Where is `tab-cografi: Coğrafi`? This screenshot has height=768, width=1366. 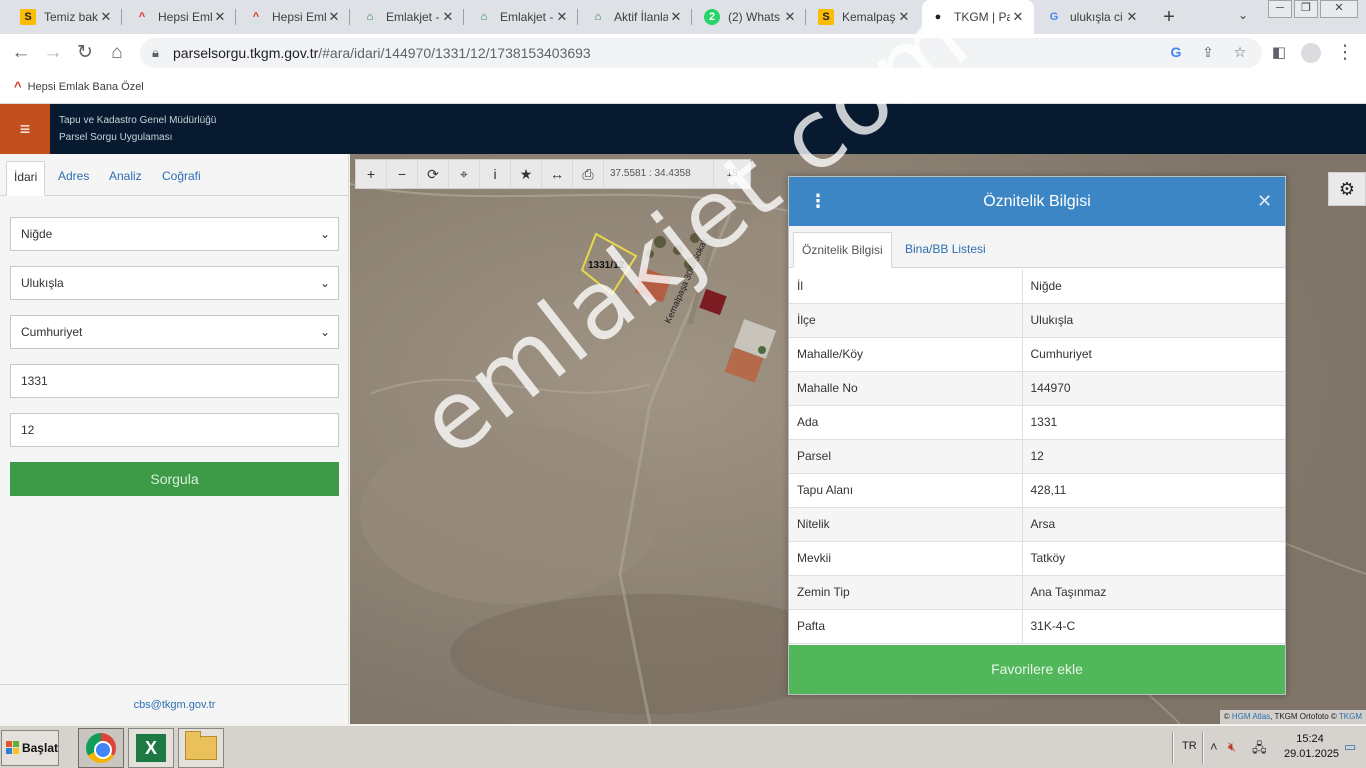
tab-cografi: Coğrafi is located at coordinates (181, 178).